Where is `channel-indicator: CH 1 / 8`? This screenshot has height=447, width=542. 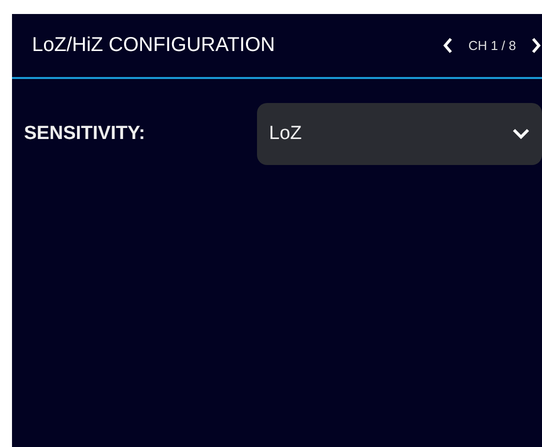
channel-indicator: CH 1 / 8 is located at coordinates (492, 45).